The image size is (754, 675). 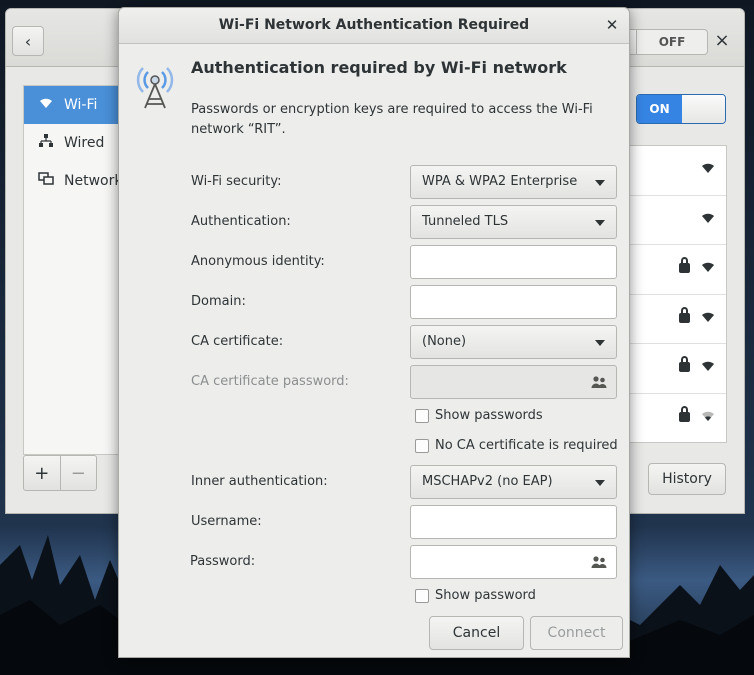 I want to click on sidebar-item-network: Network, so click(x=75, y=181).